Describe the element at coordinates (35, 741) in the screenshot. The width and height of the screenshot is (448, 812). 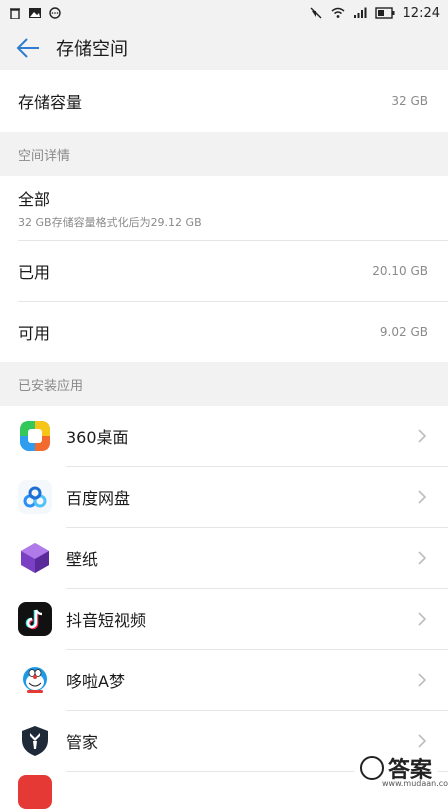
I see `manager-icon` at that location.